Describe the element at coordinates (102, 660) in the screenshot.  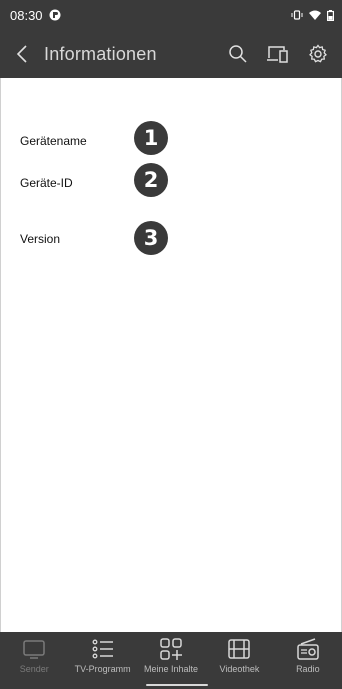
I see `nav-item-tv-programm: TV-Programm` at that location.